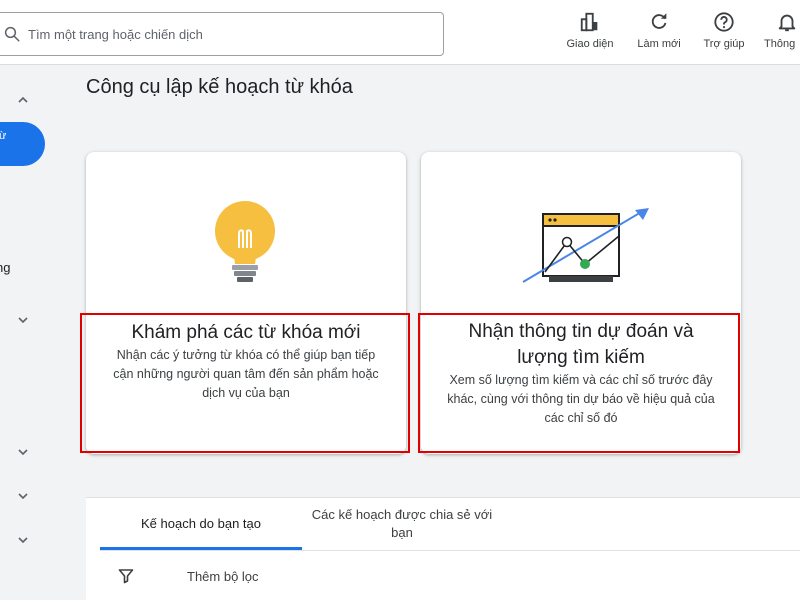 The width and height of the screenshot is (800, 600). I want to click on tab-my-plans: Kế hoạch do bạn tạo, so click(201, 524).